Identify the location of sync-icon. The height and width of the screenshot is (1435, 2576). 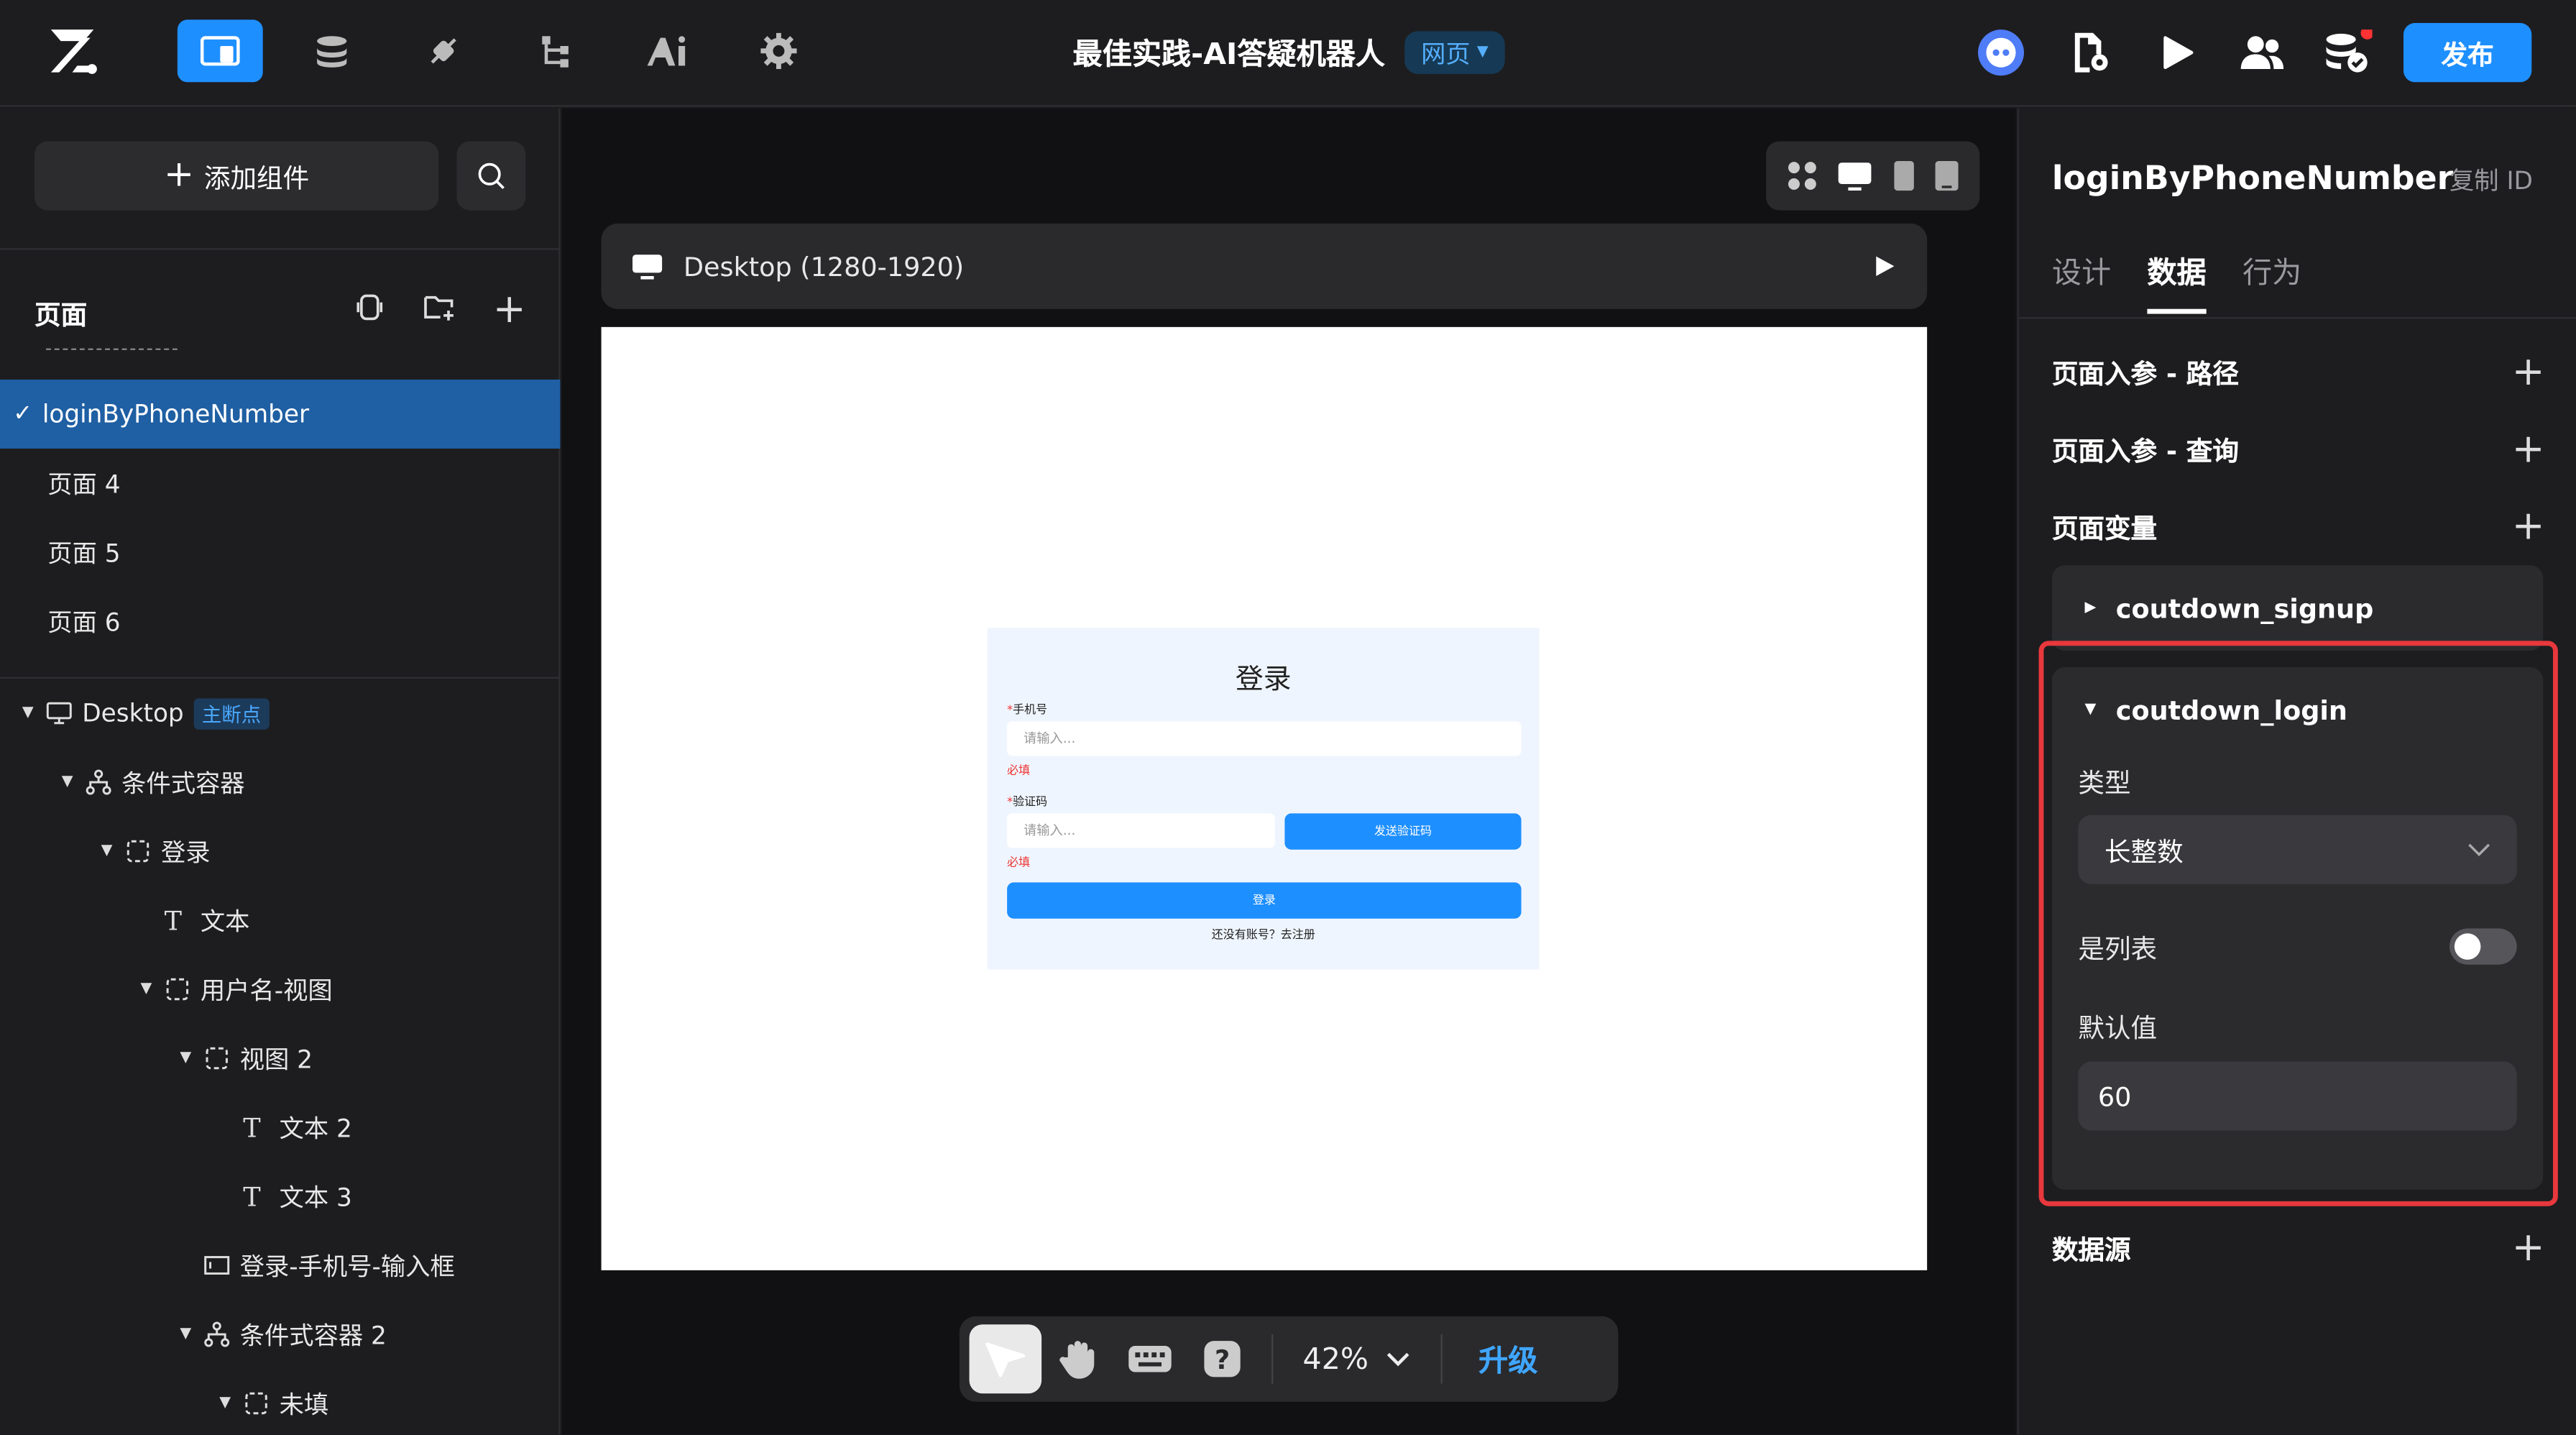
(370, 307).